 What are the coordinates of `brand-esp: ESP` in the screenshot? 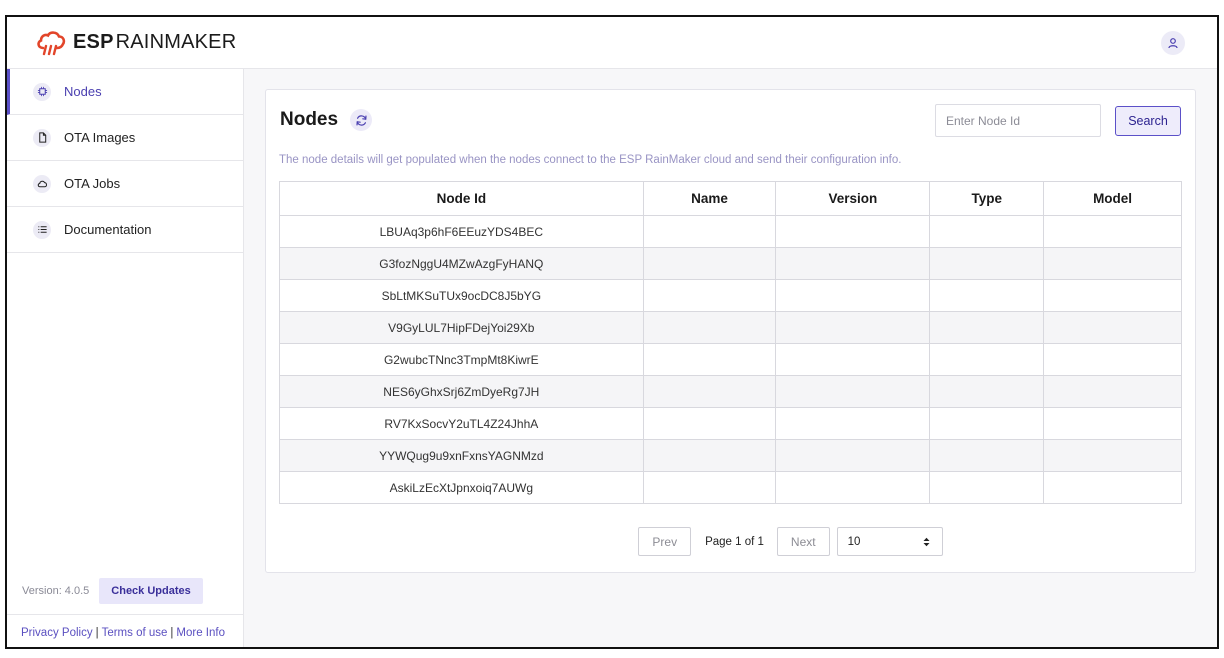 It's located at (93, 42).